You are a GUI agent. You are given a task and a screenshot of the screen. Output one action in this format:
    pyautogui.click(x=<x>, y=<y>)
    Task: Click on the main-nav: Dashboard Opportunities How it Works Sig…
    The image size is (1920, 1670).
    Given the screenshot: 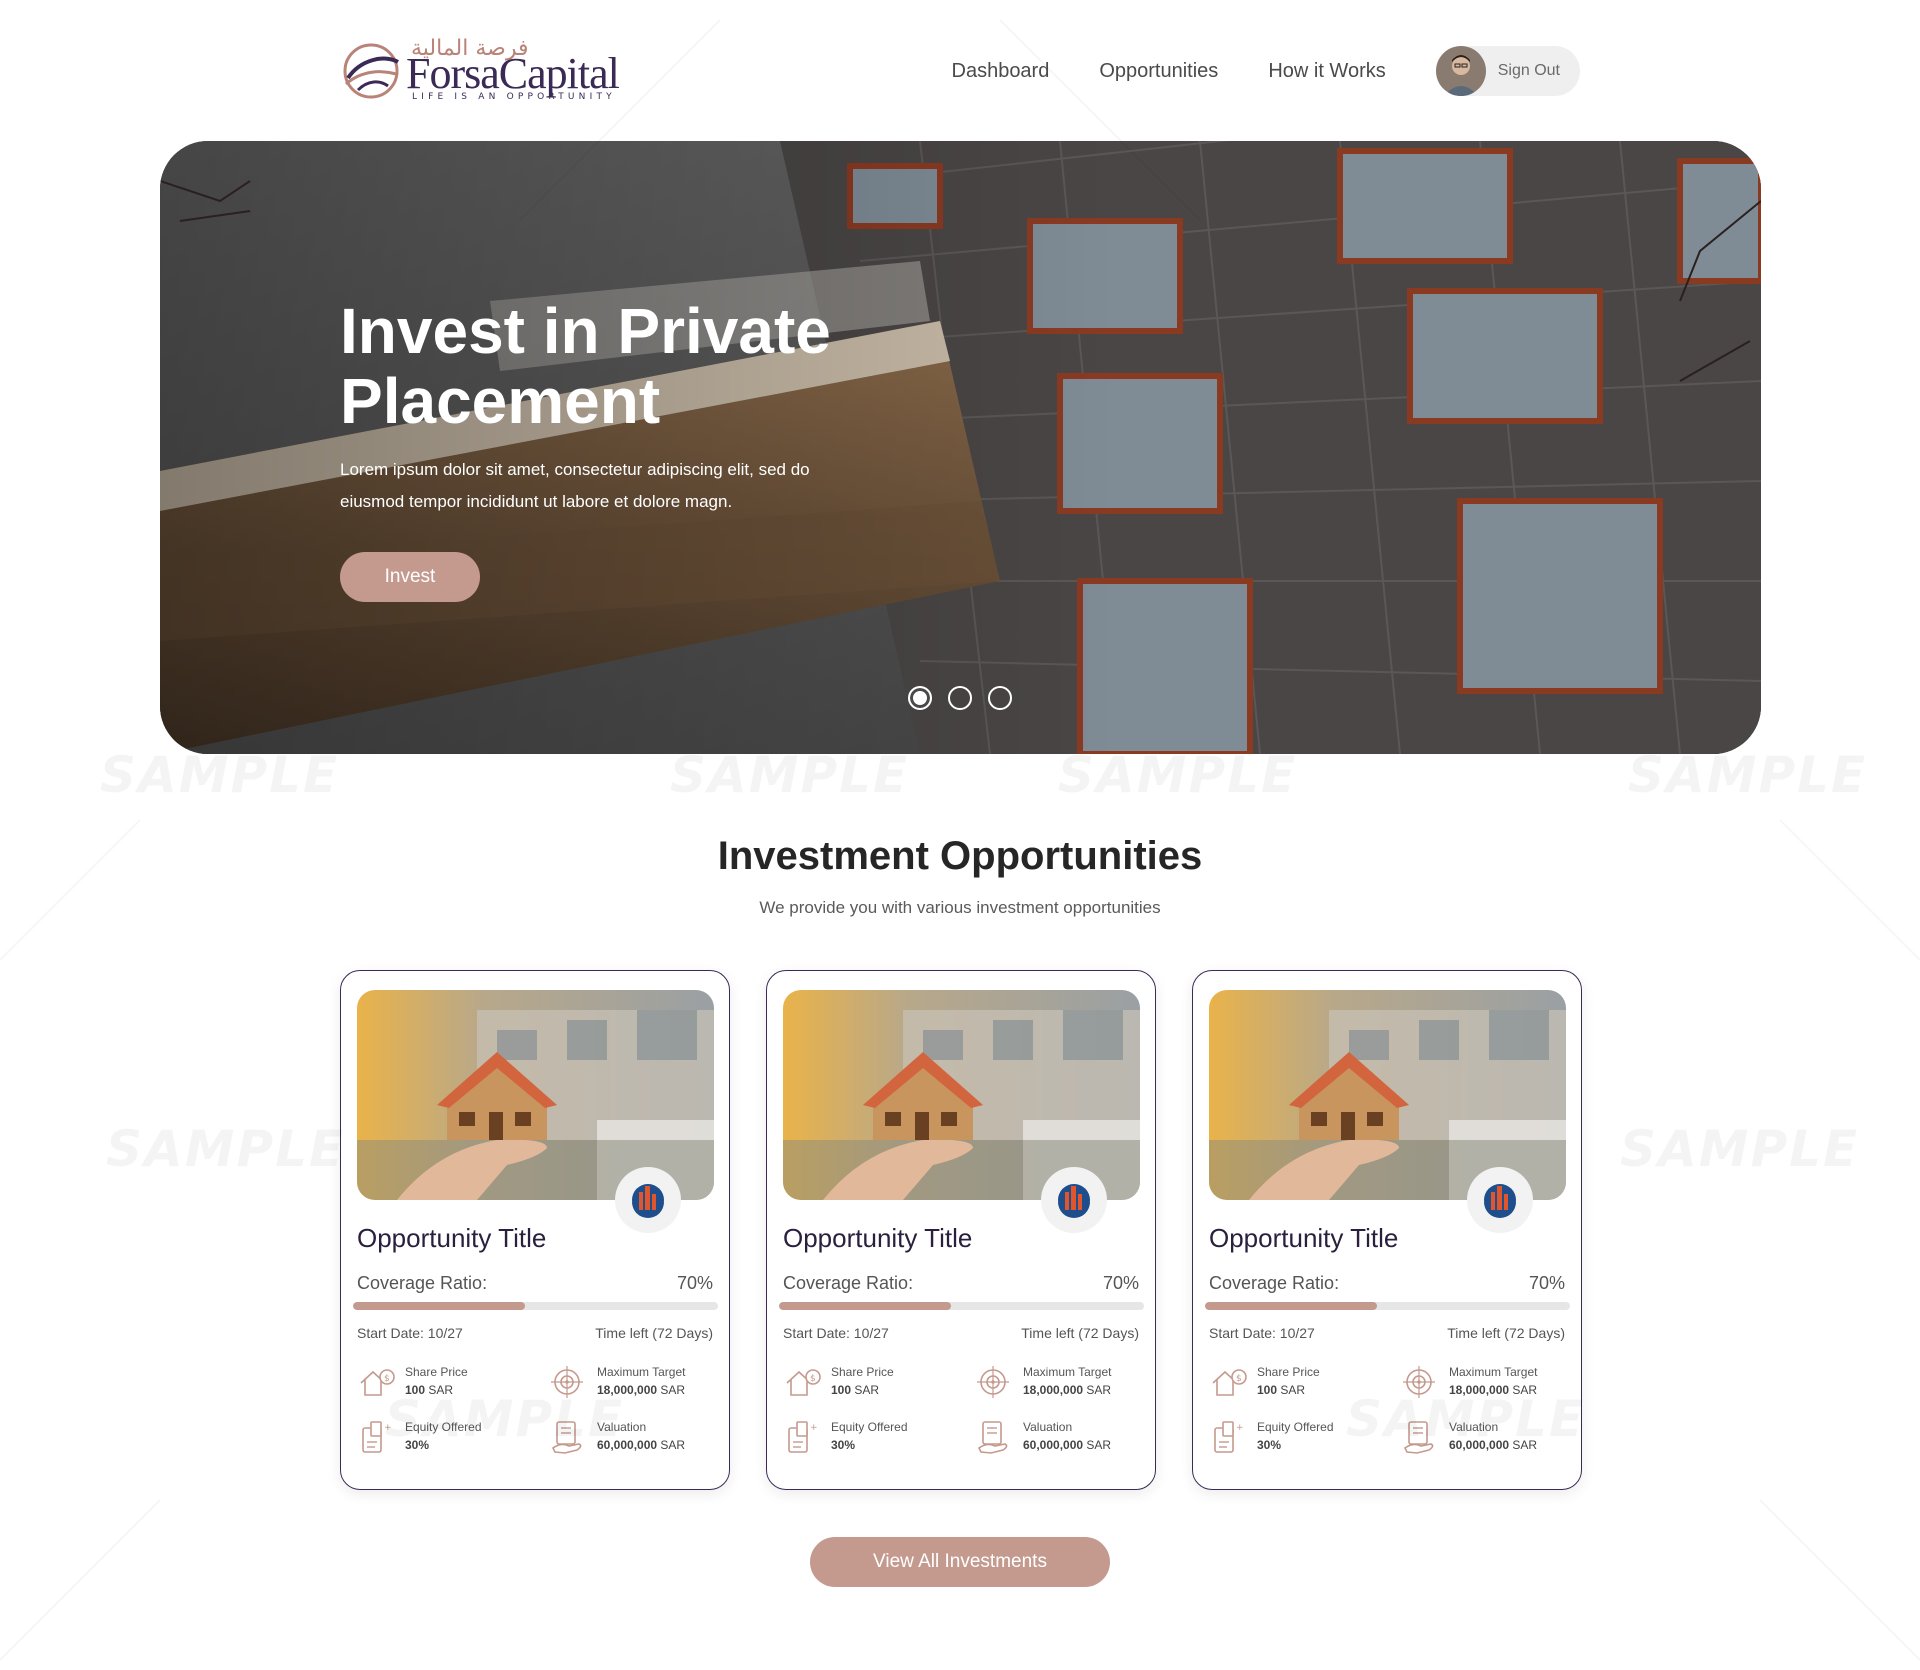 What is the action you would take?
    pyautogui.click(x=1266, y=71)
    